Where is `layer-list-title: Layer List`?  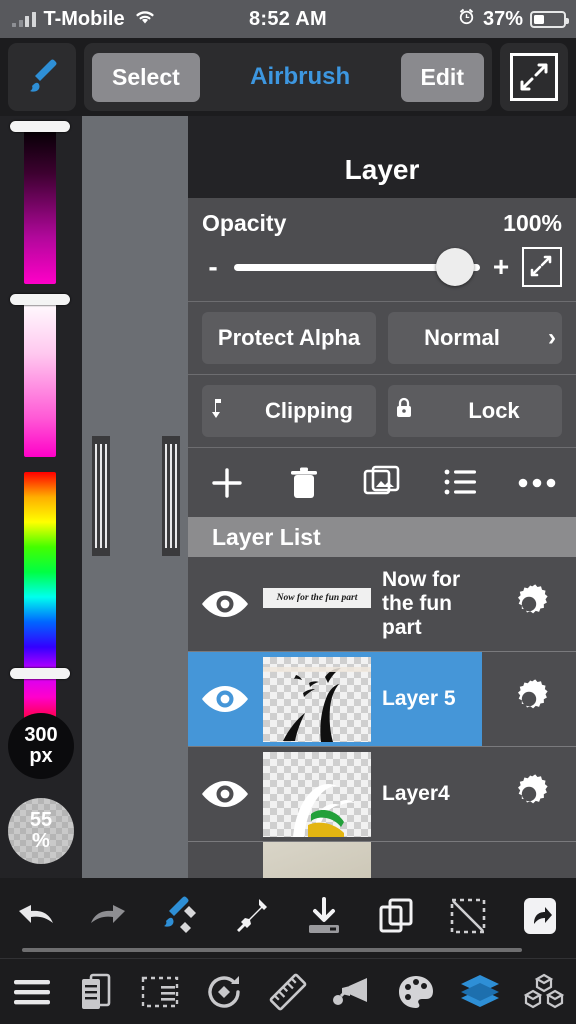 layer-list-title: Layer List is located at coordinates (266, 536).